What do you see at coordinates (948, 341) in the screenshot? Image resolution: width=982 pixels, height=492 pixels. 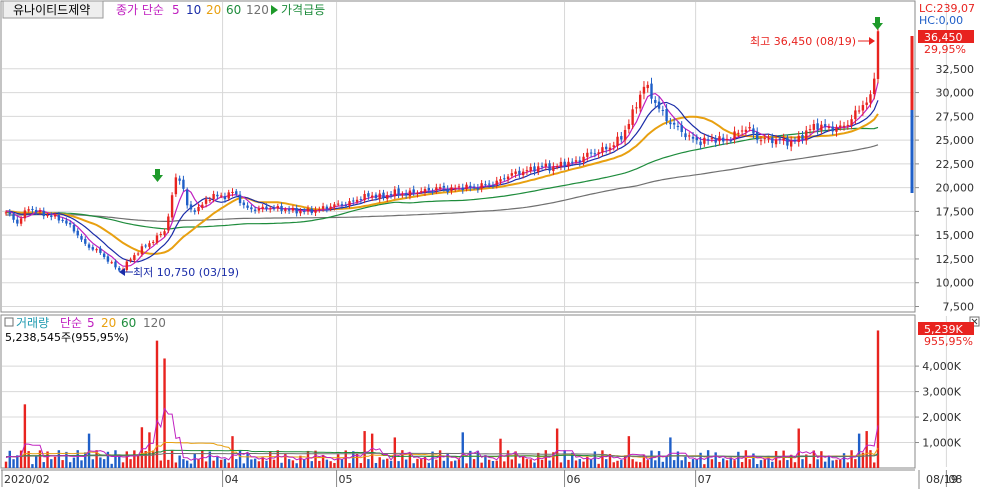 I see `current-volume-change-tag: 955,95%` at bounding box center [948, 341].